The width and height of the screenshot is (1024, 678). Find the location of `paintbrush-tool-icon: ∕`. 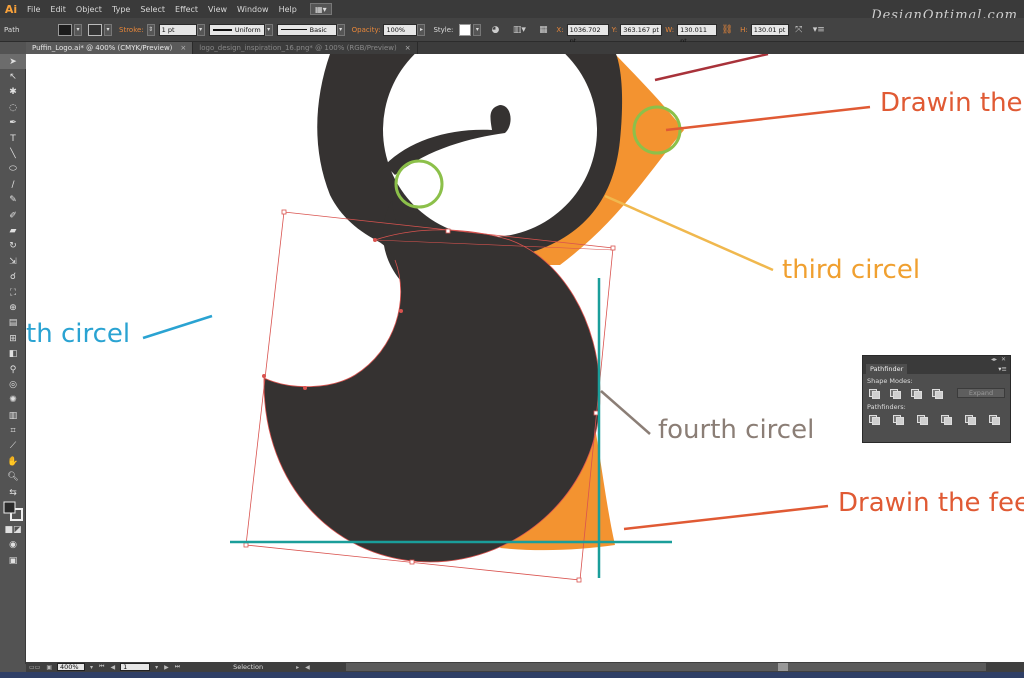

paintbrush-tool-icon: ∕ is located at coordinates (13, 184).